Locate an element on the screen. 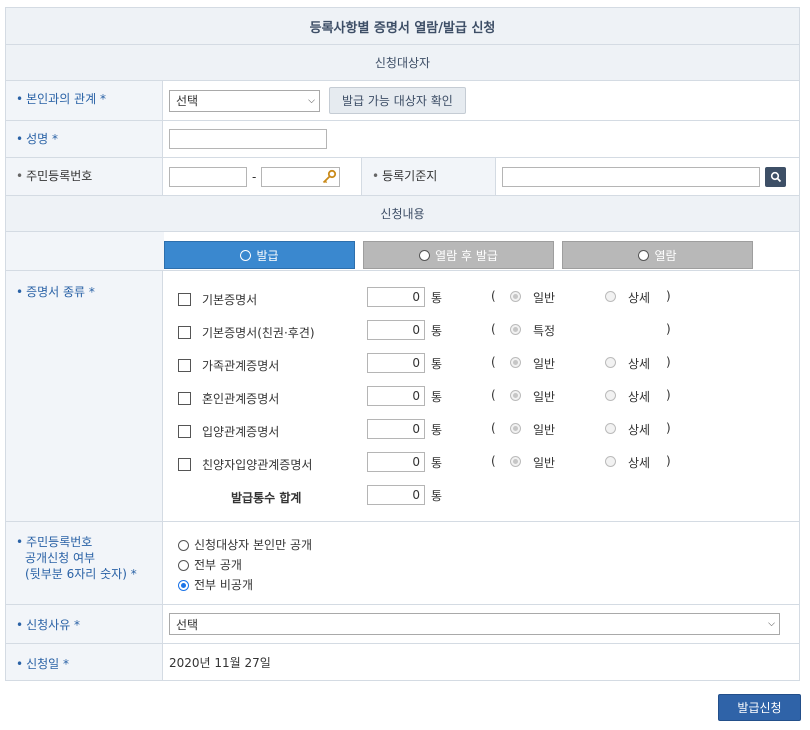  section-header-content: 신청내용 is located at coordinates (402, 214).